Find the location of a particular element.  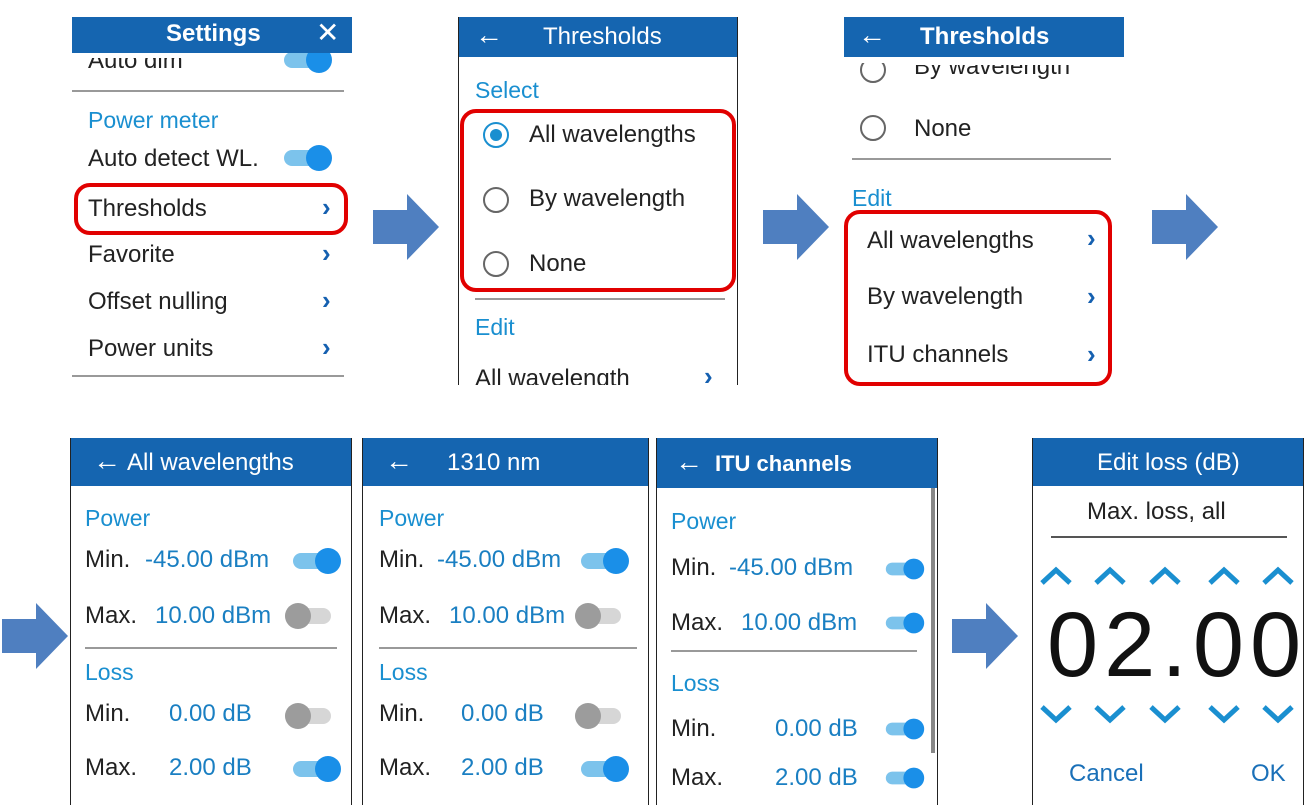

all-wavelengths-titlebar: ← All wavelengths is located at coordinates (211, 462).